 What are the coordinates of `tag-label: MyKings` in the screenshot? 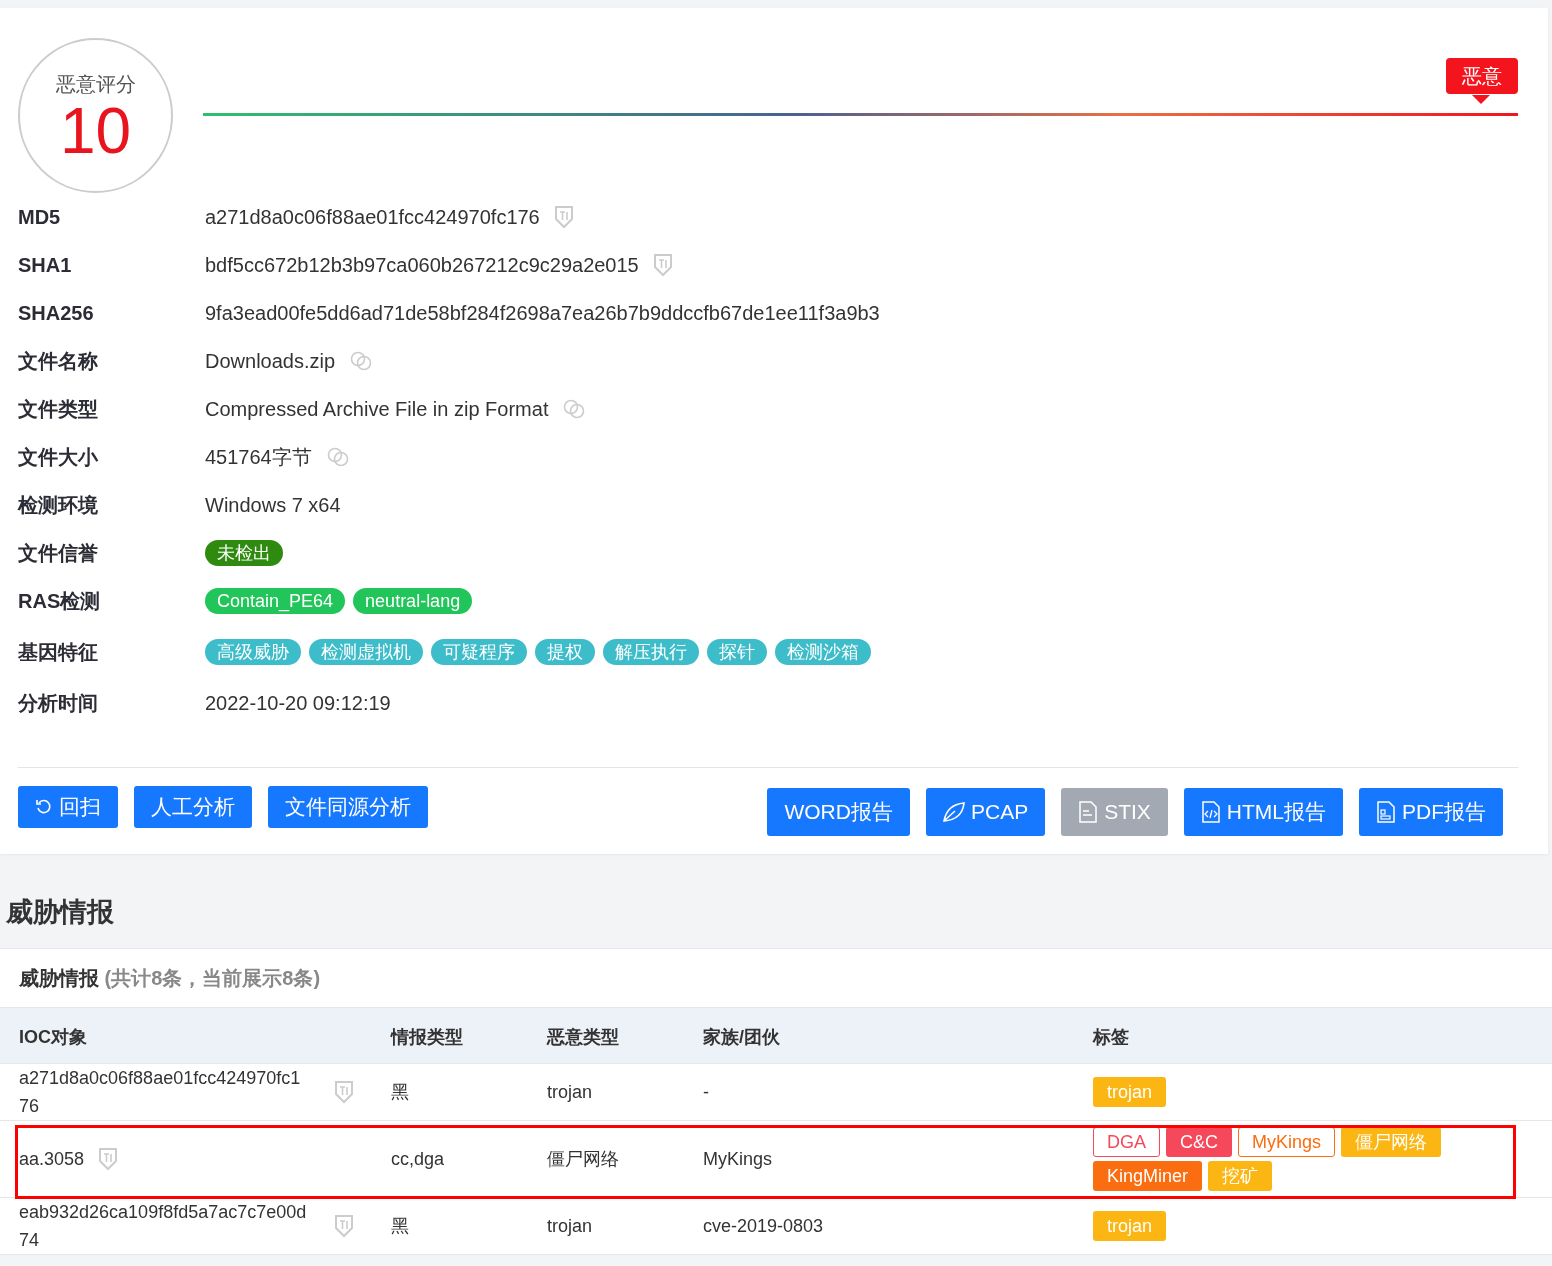 It's located at (1287, 1142).